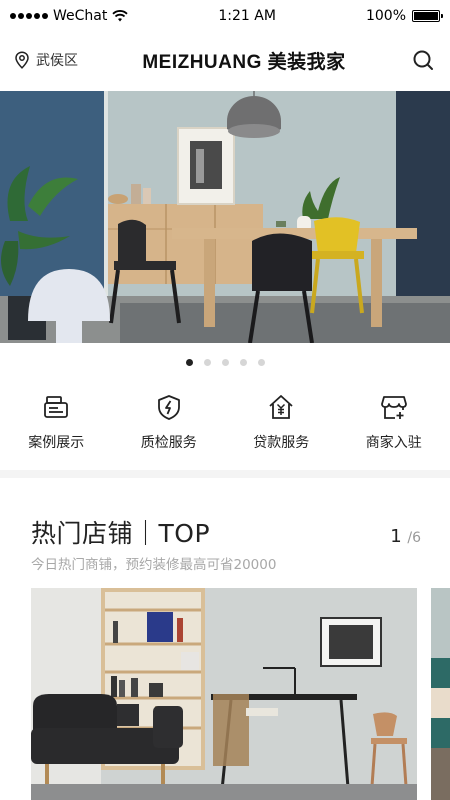  I want to click on battery-fill, so click(426, 16).